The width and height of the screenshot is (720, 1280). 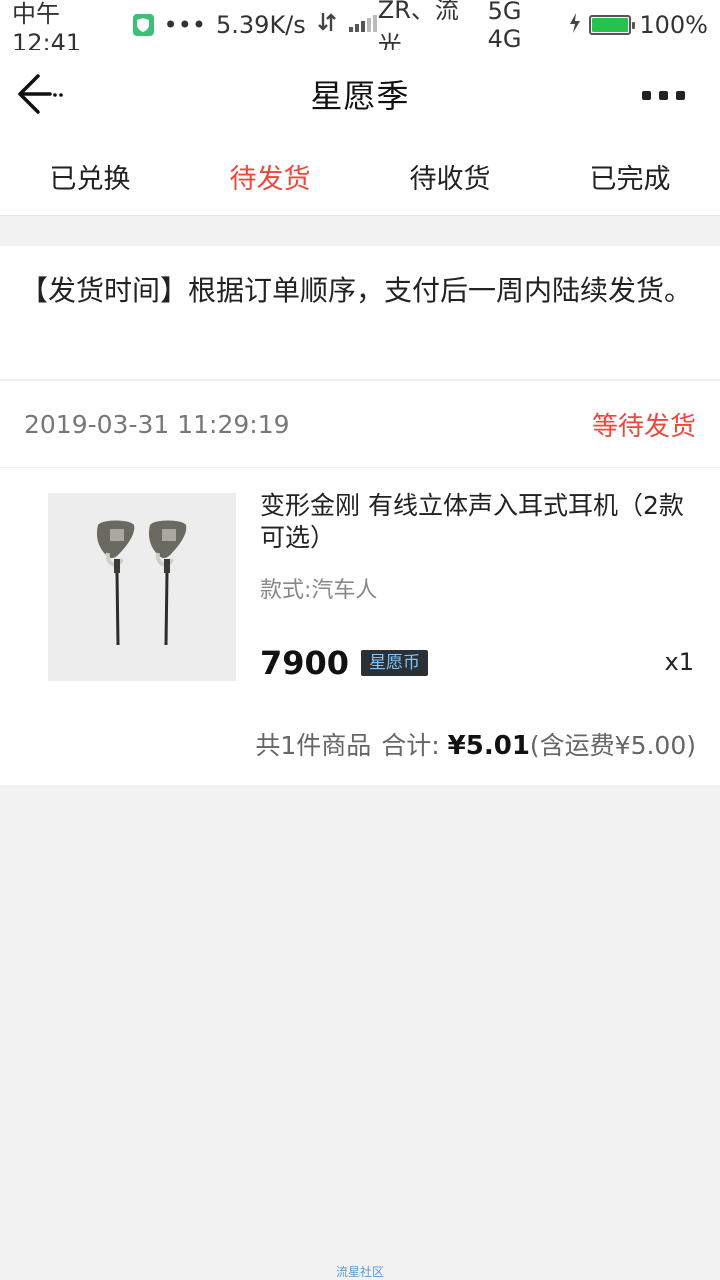 I want to click on page-title: 星愿季, so click(x=360, y=96).